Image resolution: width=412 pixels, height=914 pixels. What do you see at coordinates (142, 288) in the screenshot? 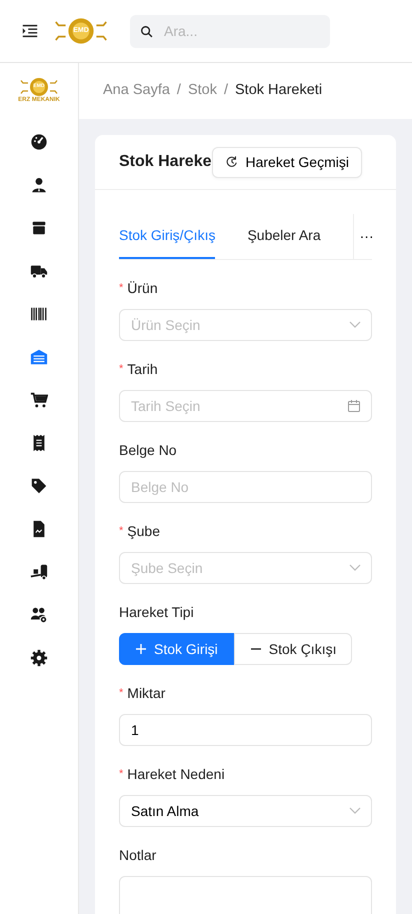
I see `field-label: Ürün` at bounding box center [142, 288].